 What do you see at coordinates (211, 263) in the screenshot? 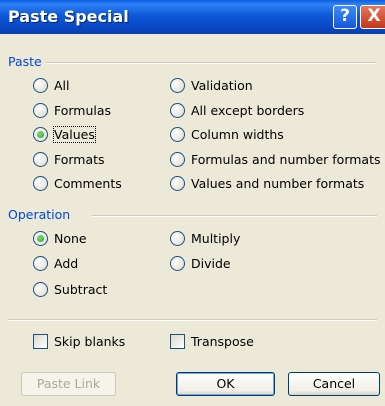
I see `option-label: Divide` at bounding box center [211, 263].